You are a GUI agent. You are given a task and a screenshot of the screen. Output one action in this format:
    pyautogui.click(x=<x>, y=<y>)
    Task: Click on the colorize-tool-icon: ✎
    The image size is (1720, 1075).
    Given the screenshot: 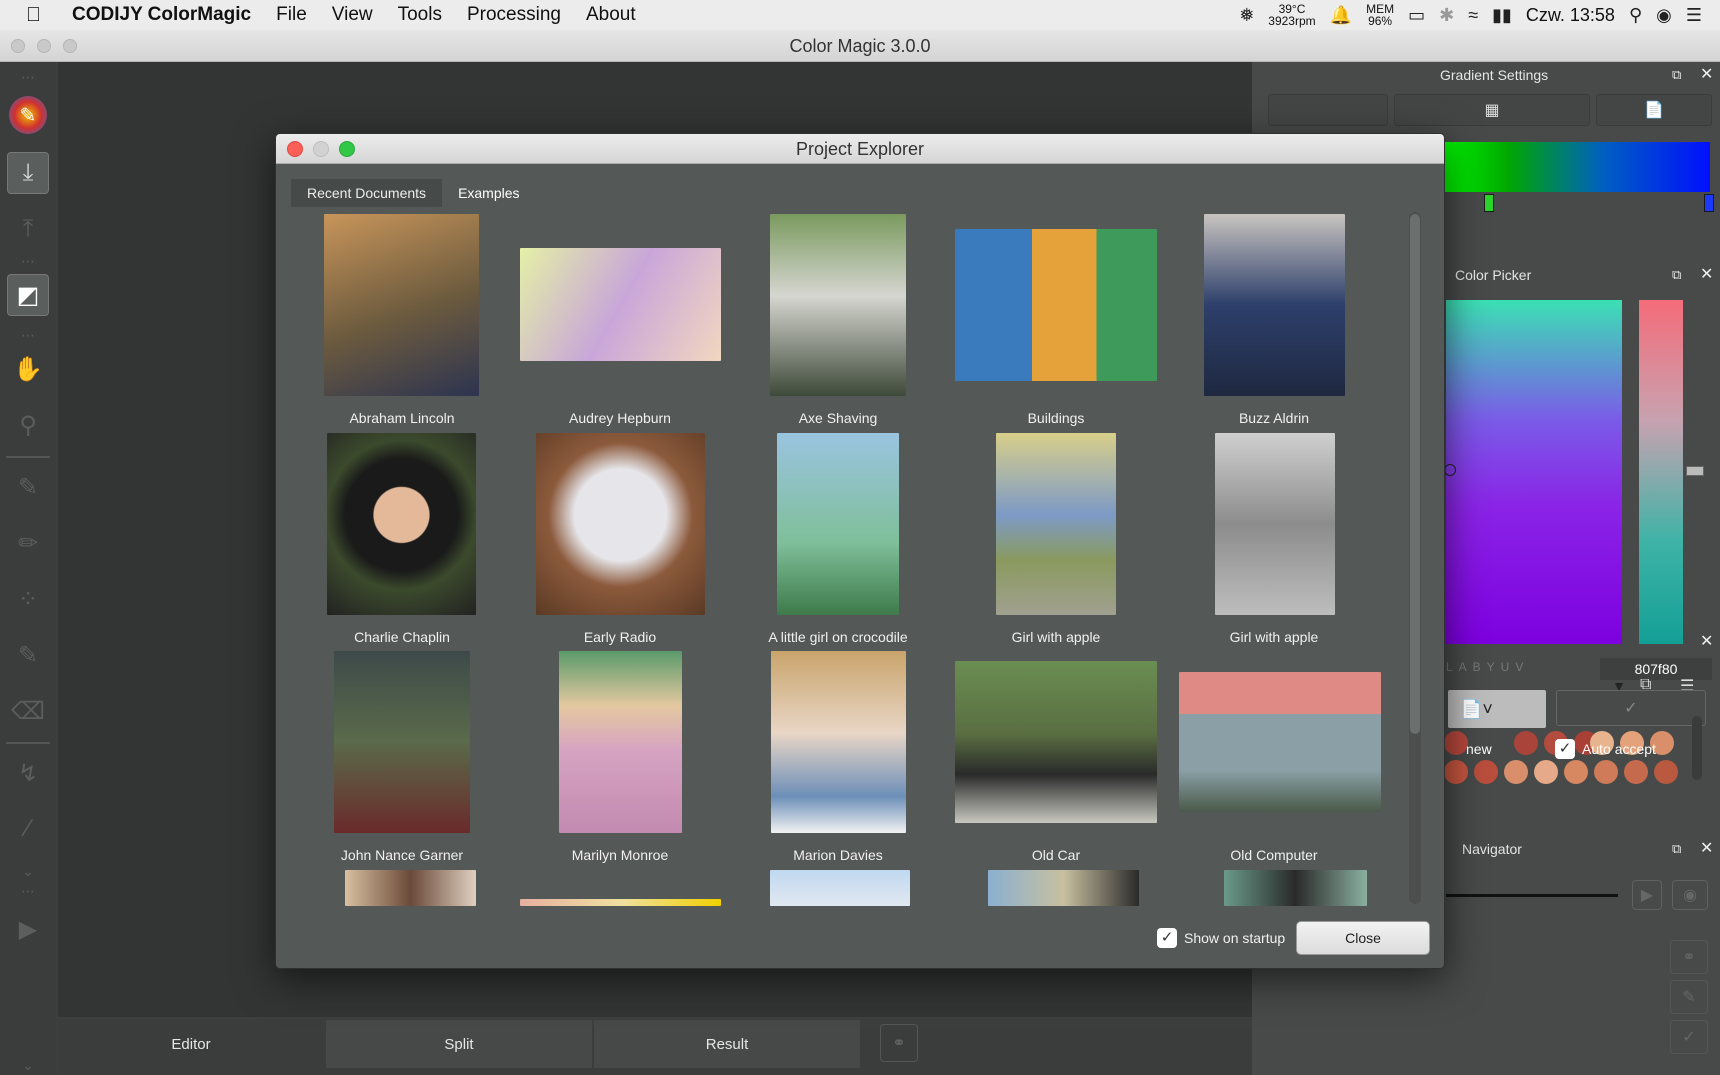 What is the action you would take?
    pyautogui.click(x=28, y=115)
    